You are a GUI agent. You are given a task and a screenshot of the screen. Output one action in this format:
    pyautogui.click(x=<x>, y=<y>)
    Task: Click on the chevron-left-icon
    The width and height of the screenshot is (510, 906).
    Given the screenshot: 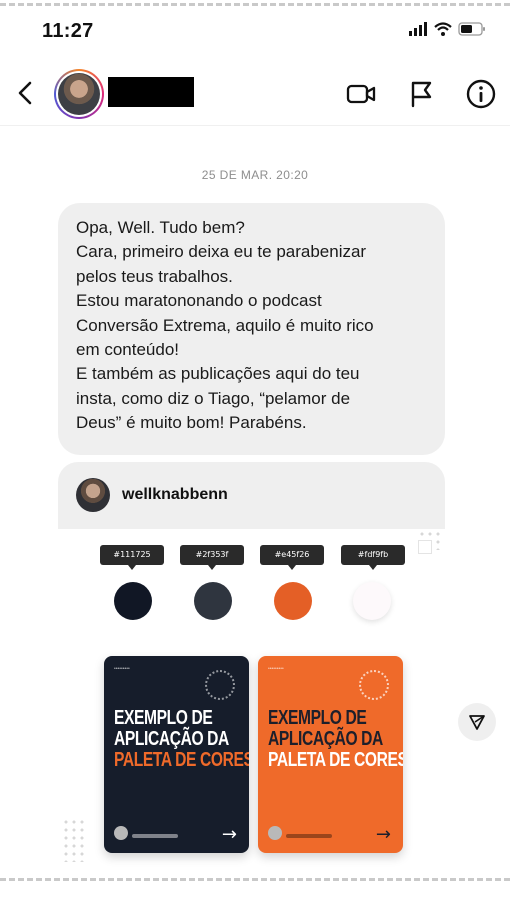 What is the action you would take?
    pyautogui.click(x=26, y=93)
    